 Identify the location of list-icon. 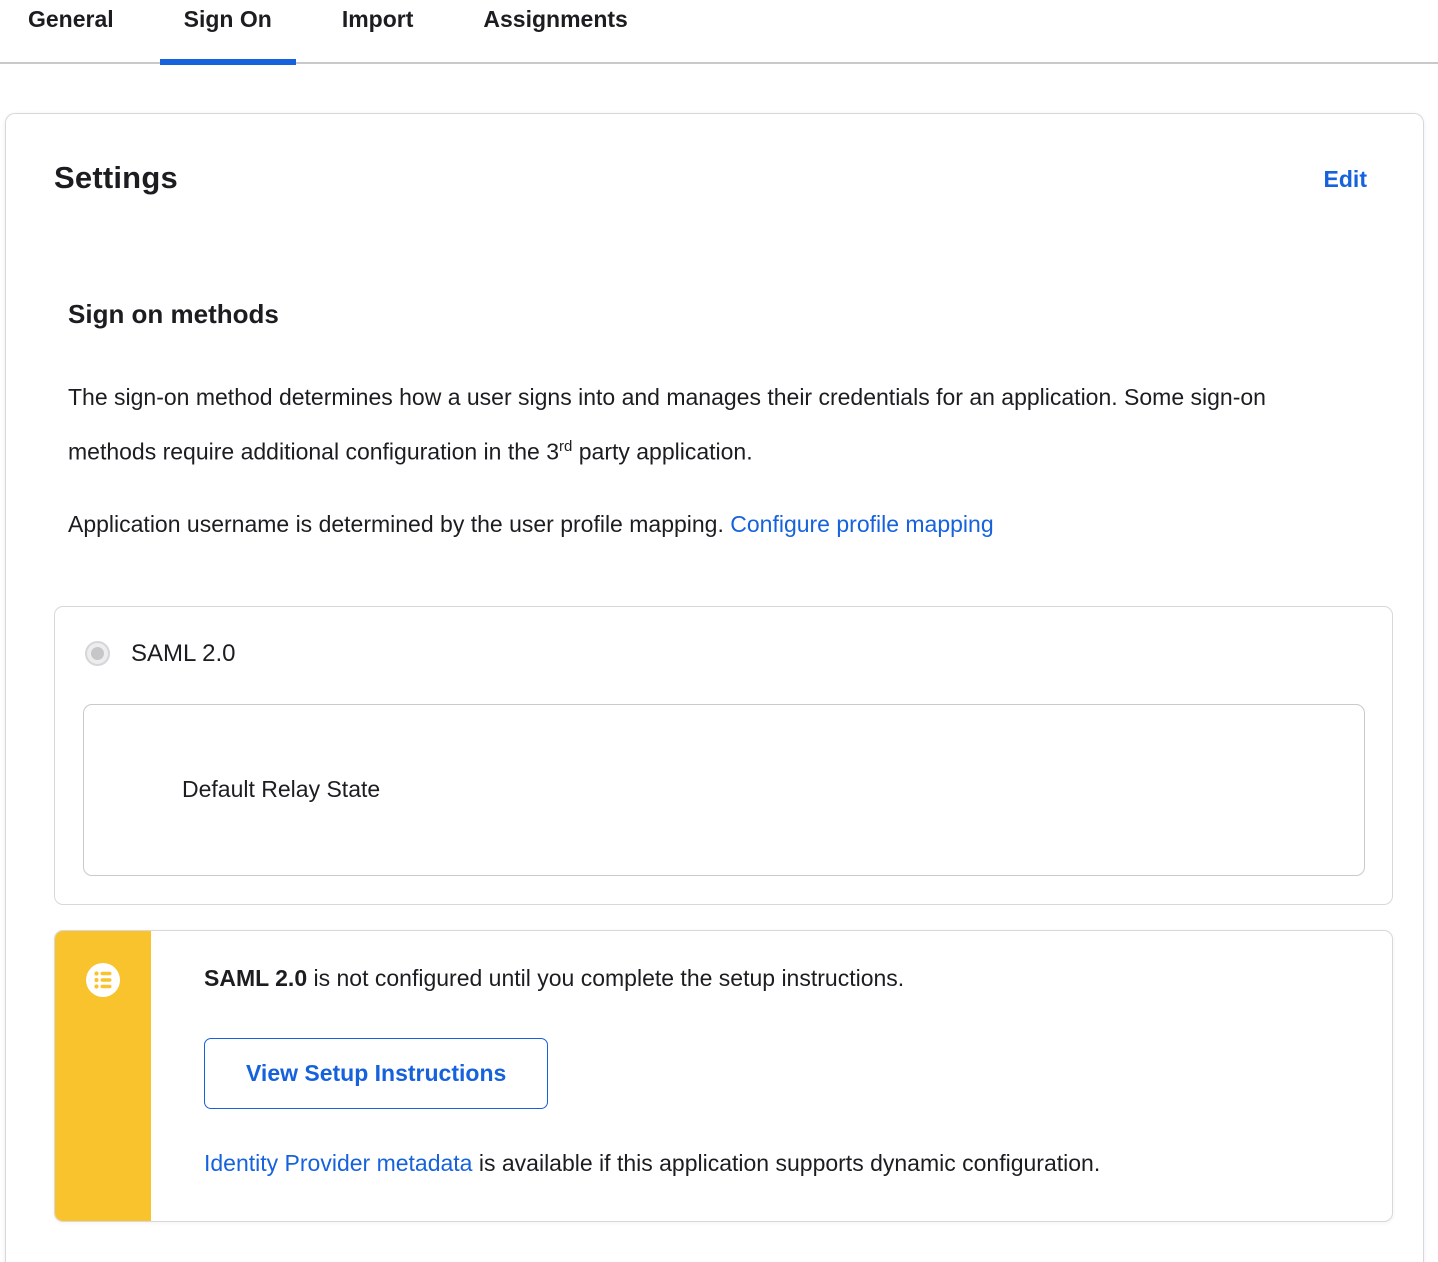
(103, 979).